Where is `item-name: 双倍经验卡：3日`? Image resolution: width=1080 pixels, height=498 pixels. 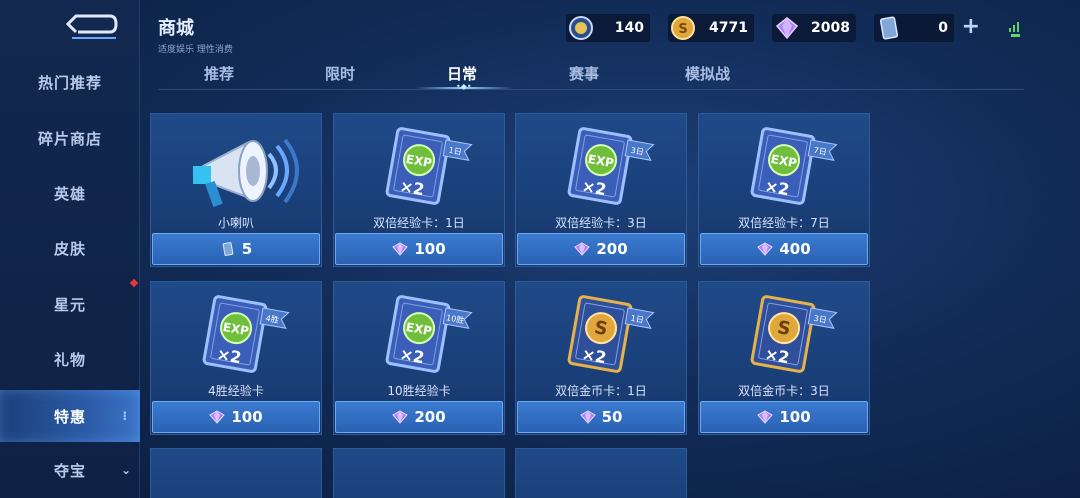
item-name: 双倍经验卡：3日 is located at coordinates (601, 223).